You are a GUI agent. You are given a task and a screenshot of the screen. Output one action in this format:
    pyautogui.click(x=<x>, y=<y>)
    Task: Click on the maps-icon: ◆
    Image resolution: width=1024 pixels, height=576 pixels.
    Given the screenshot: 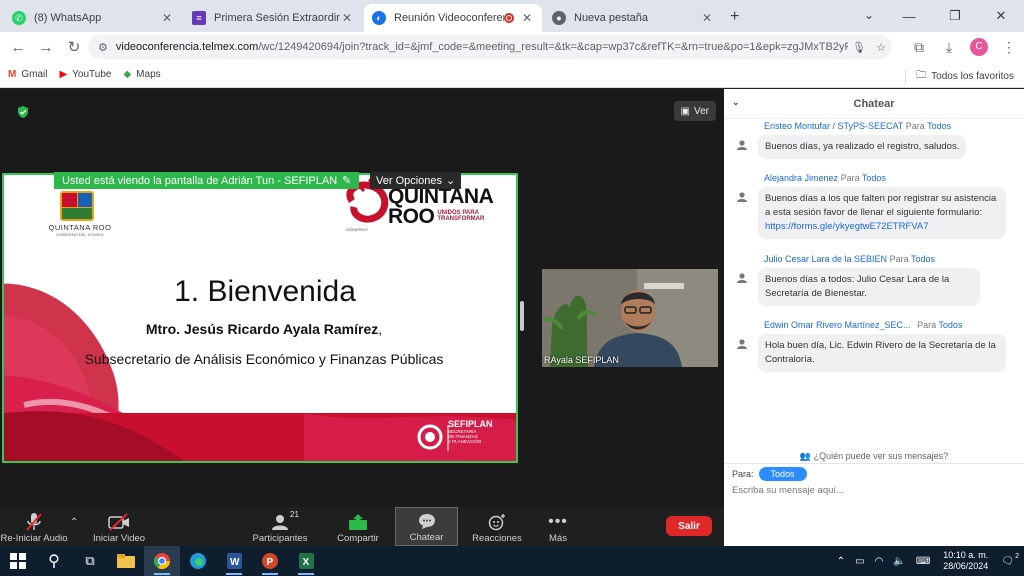 What is the action you would take?
    pyautogui.click(x=127, y=74)
    